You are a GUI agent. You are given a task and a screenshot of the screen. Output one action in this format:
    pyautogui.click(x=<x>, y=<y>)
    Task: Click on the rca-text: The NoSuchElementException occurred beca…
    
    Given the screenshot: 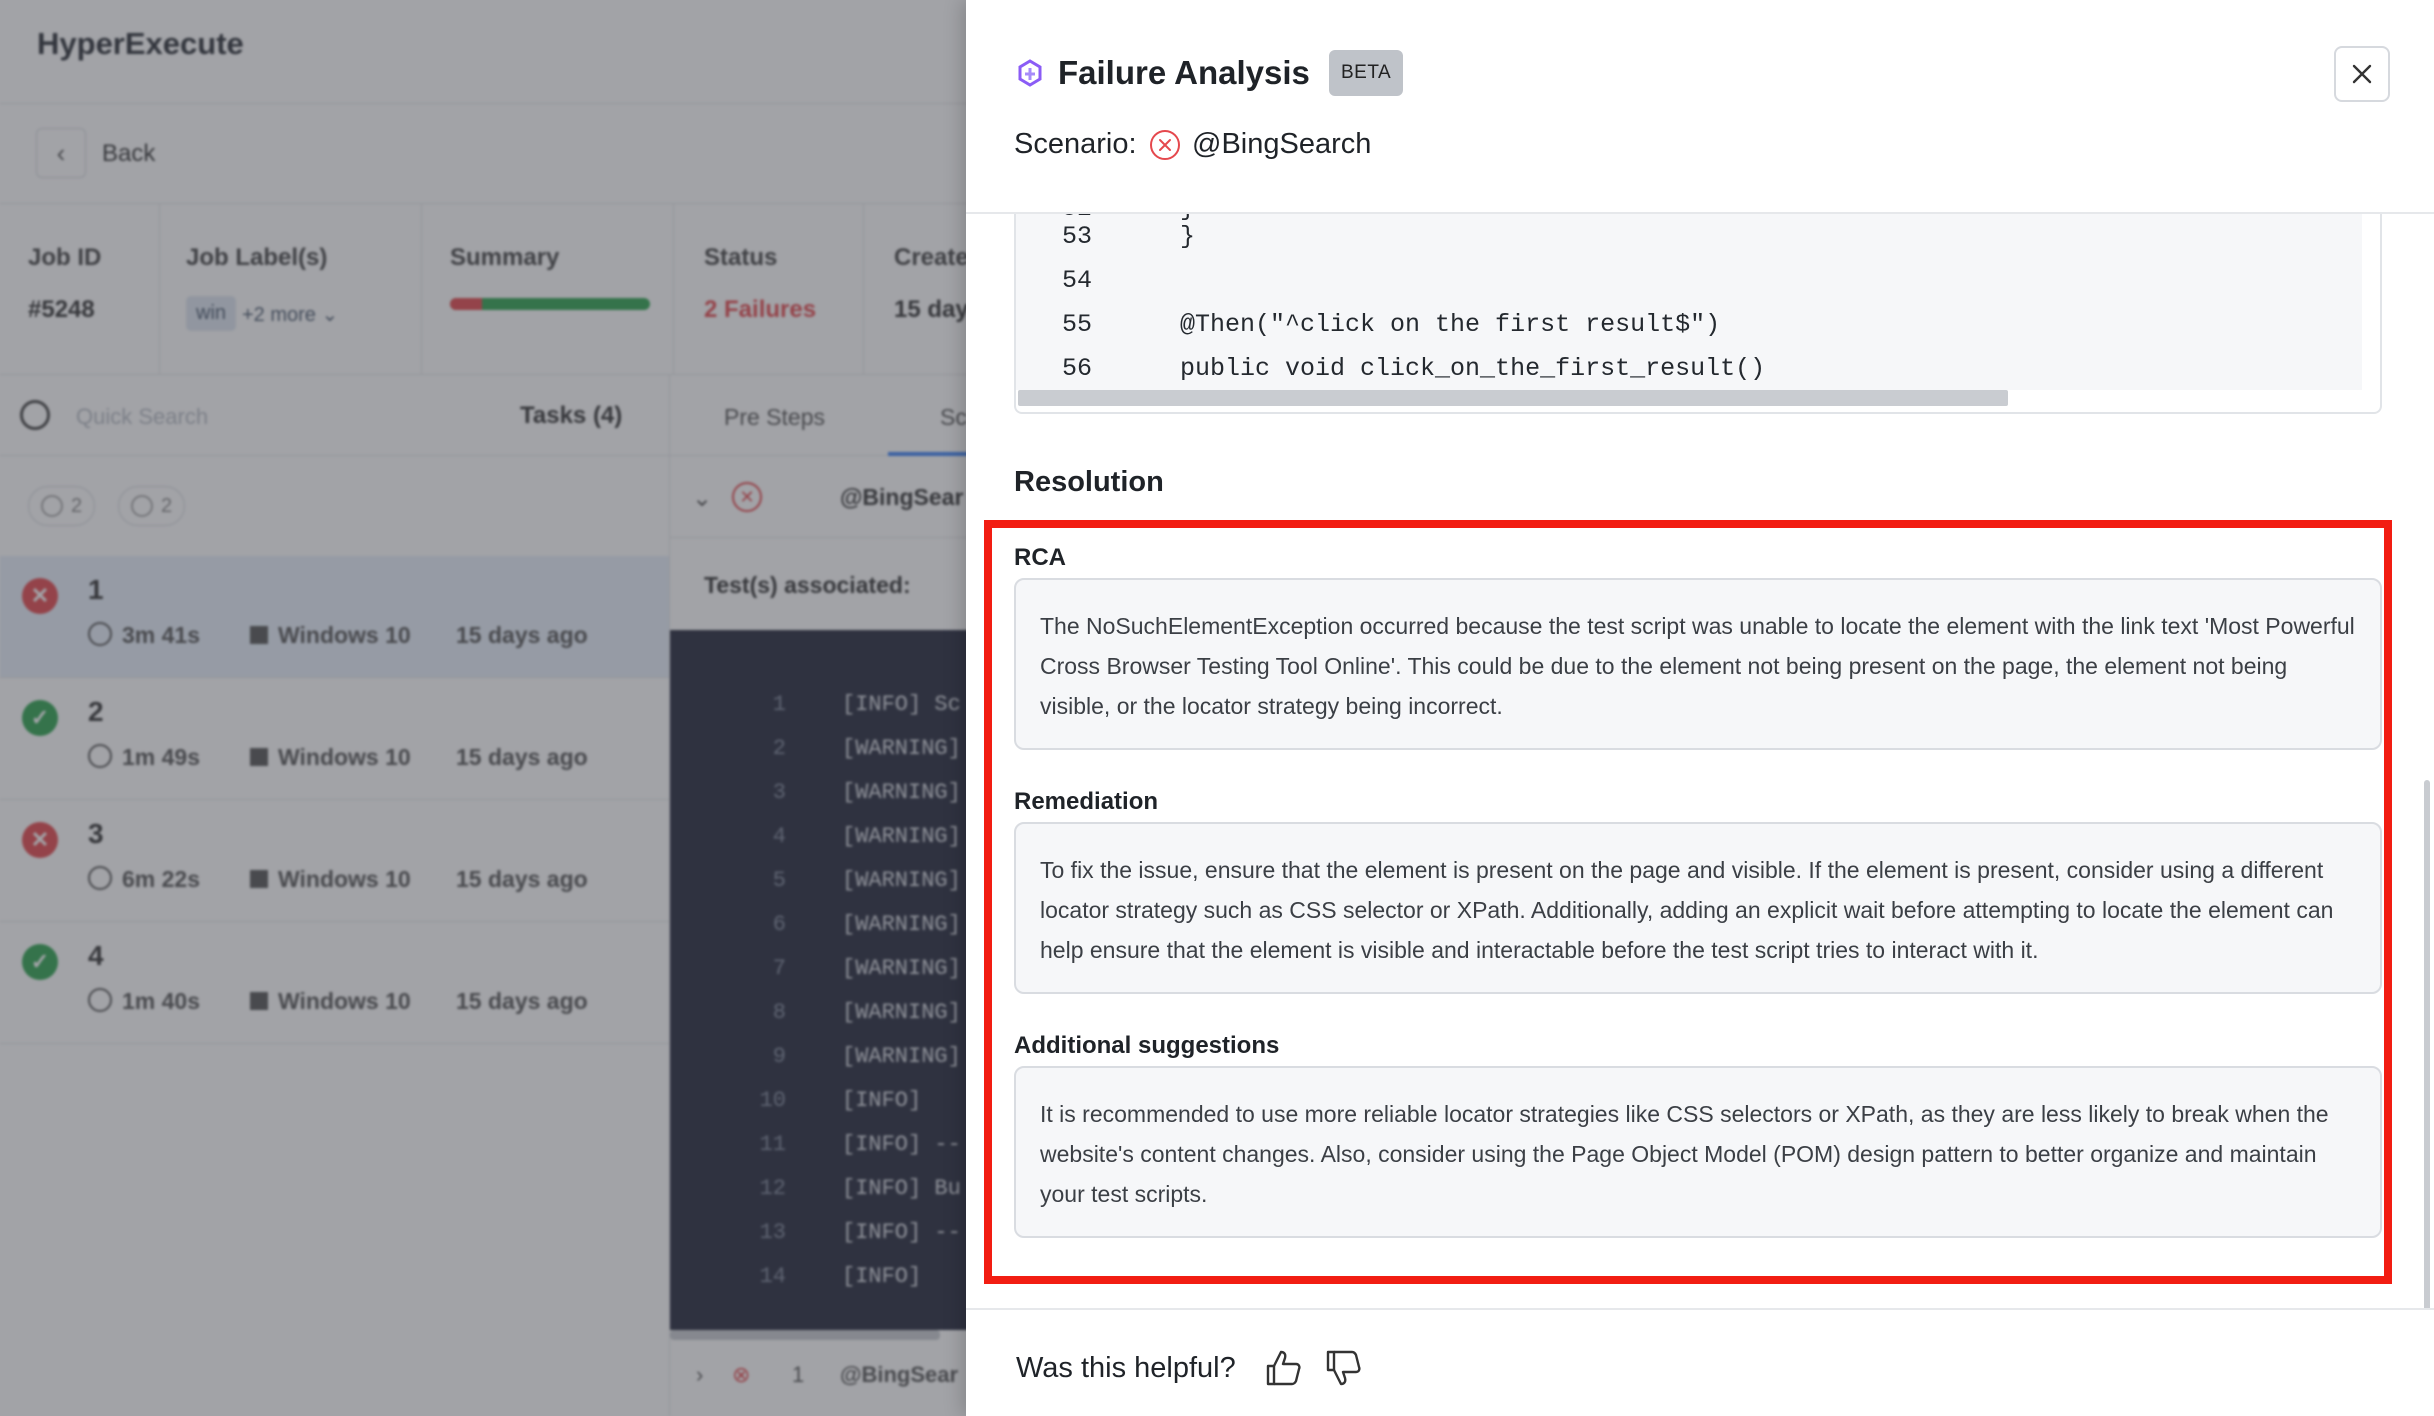 What is the action you would take?
    pyautogui.click(x=1698, y=664)
    